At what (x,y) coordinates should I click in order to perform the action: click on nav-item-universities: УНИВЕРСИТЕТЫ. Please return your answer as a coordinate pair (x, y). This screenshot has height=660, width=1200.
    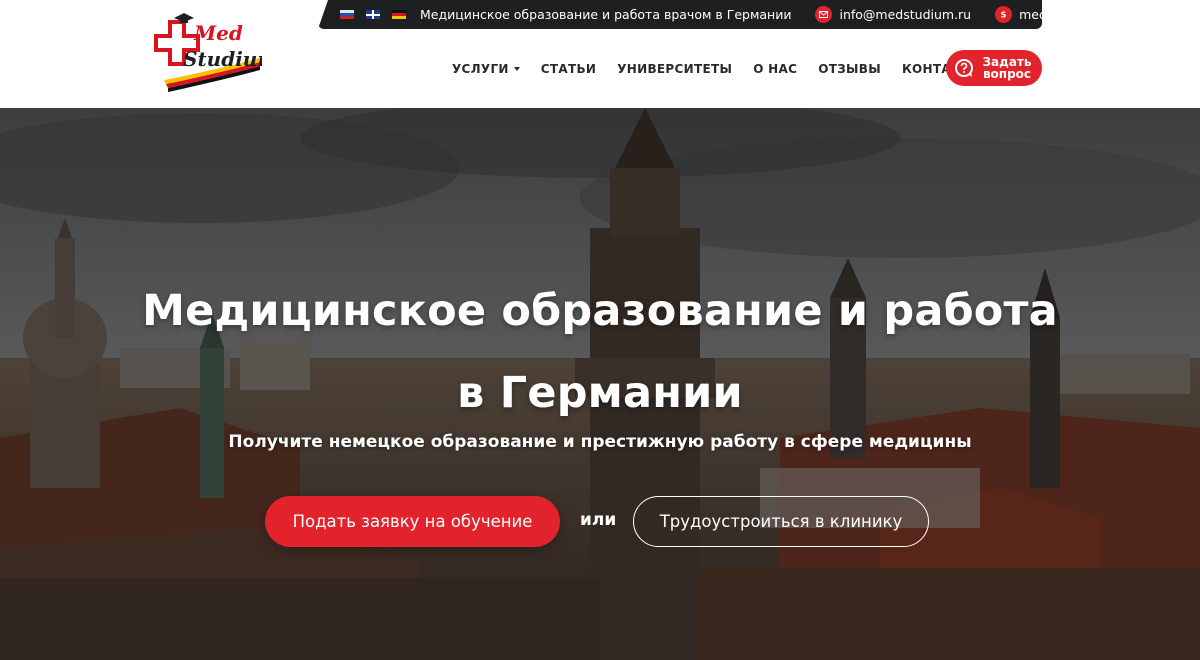
    Looking at the image, I should click on (674, 69).